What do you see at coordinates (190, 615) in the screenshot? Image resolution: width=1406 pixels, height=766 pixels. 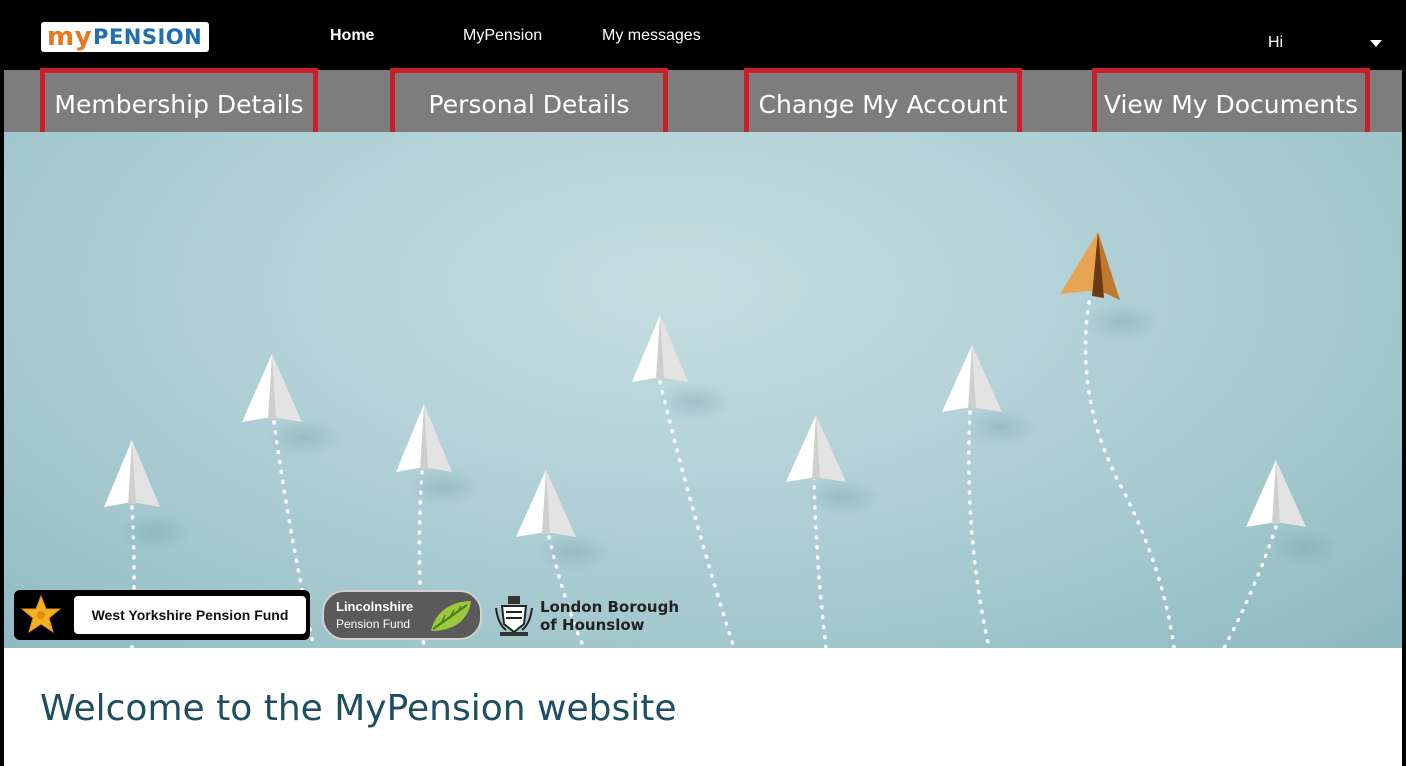 I see `west-yorkshire-label: West Yorkshire Pension Fund` at bounding box center [190, 615].